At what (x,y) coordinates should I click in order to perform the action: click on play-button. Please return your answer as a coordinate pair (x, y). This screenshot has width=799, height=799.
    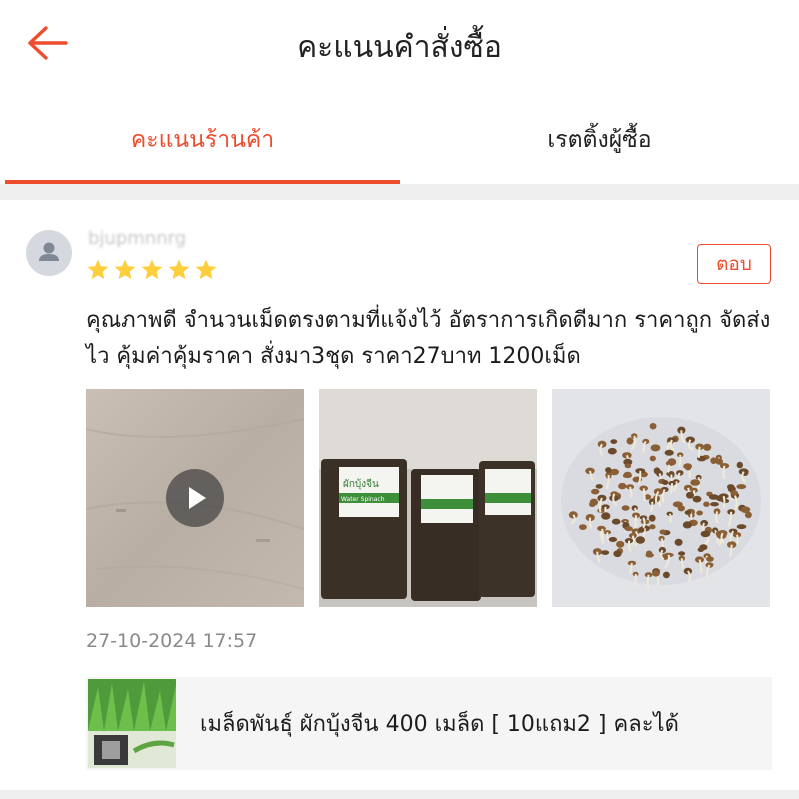
    Looking at the image, I should click on (195, 498).